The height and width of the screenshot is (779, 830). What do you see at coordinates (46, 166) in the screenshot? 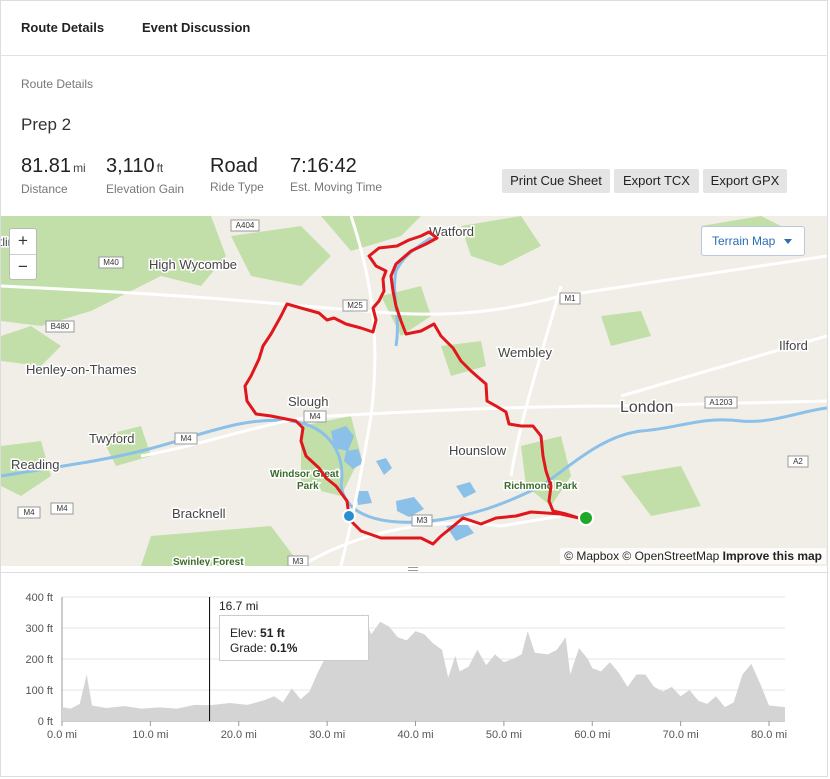
I see `stat-distance-value: 81.81` at bounding box center [46, 166].